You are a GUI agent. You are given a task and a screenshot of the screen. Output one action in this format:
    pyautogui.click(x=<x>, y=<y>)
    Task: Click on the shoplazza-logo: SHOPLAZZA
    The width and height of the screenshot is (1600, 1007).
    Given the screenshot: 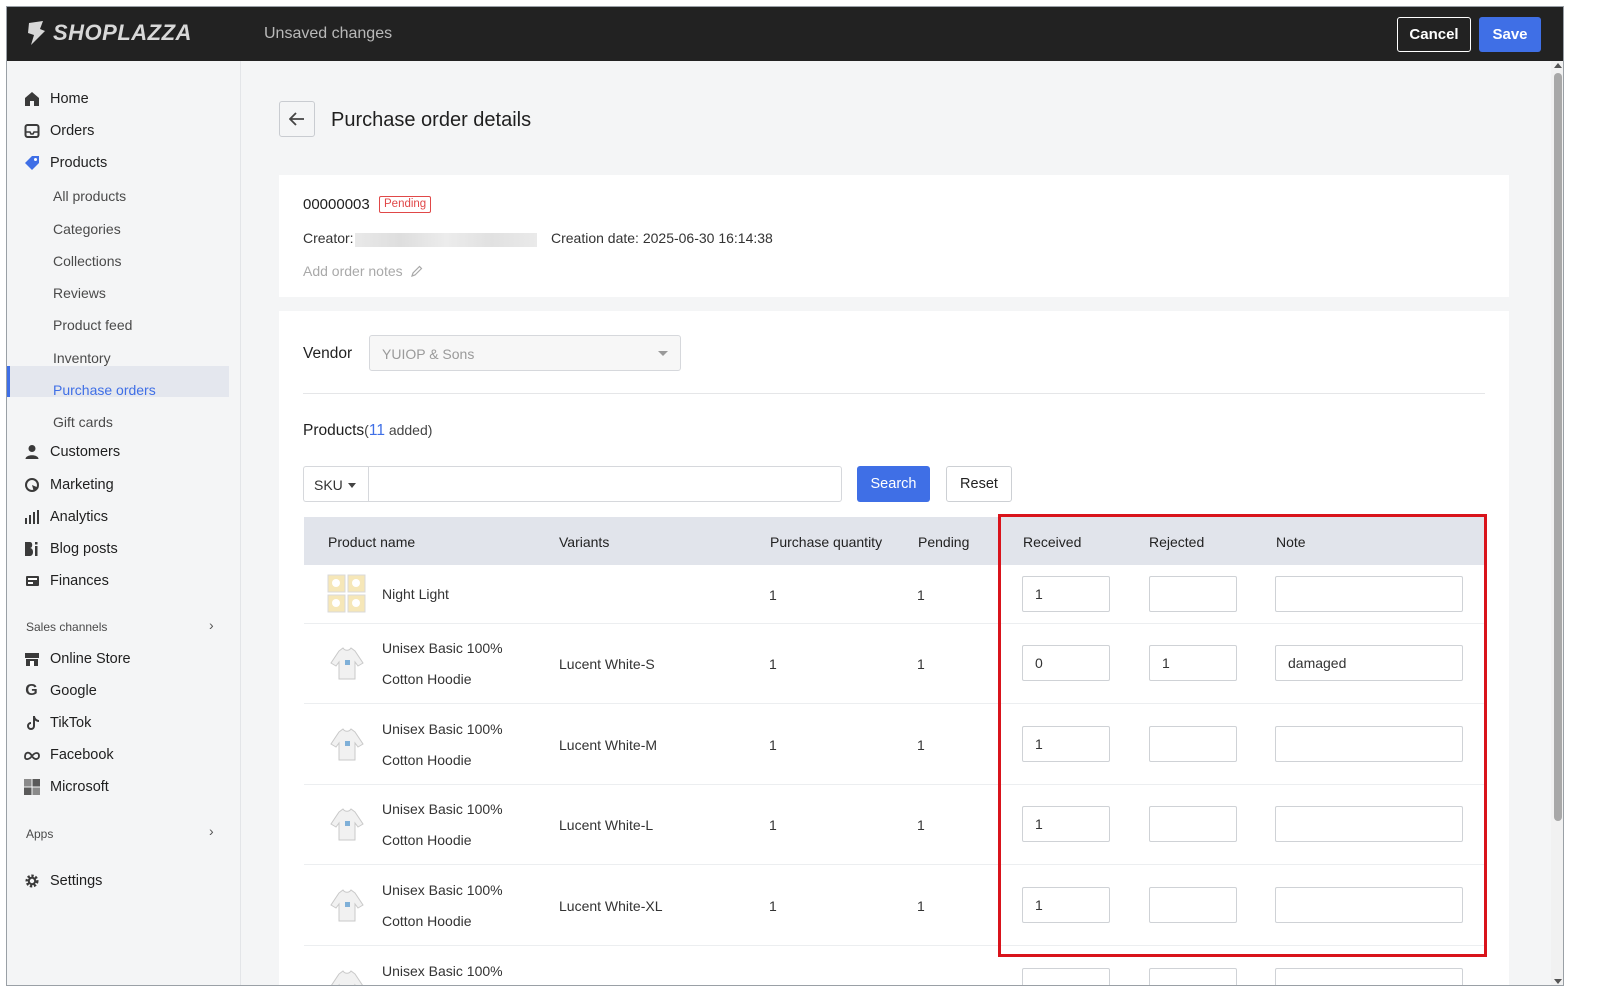 What is the action you would take?
    pyautogui.click(x=108, y=33)
    